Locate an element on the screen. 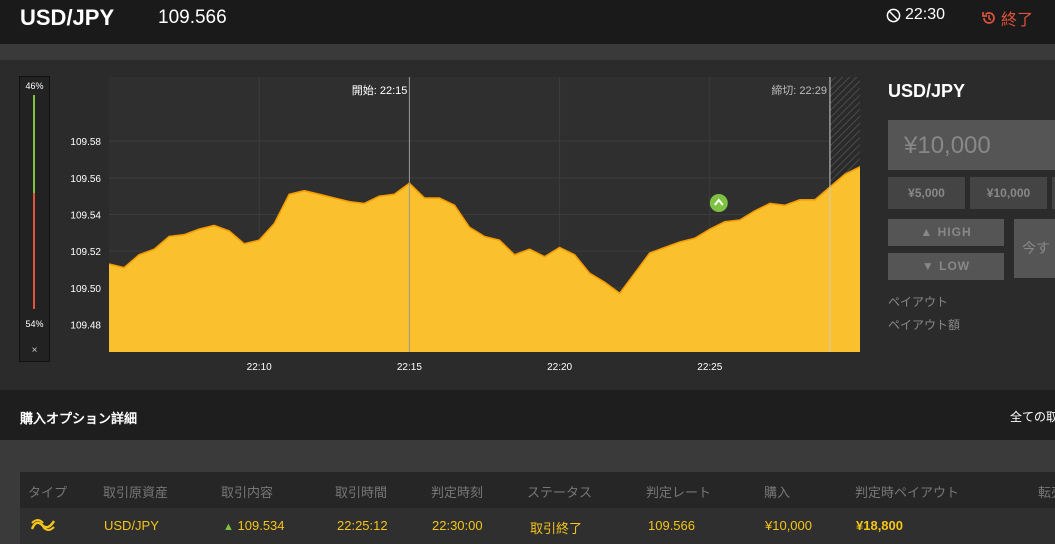 This screenshot has width=1055, height=544. col-asset: 取引原資産 is located at coordinates (136, 492).